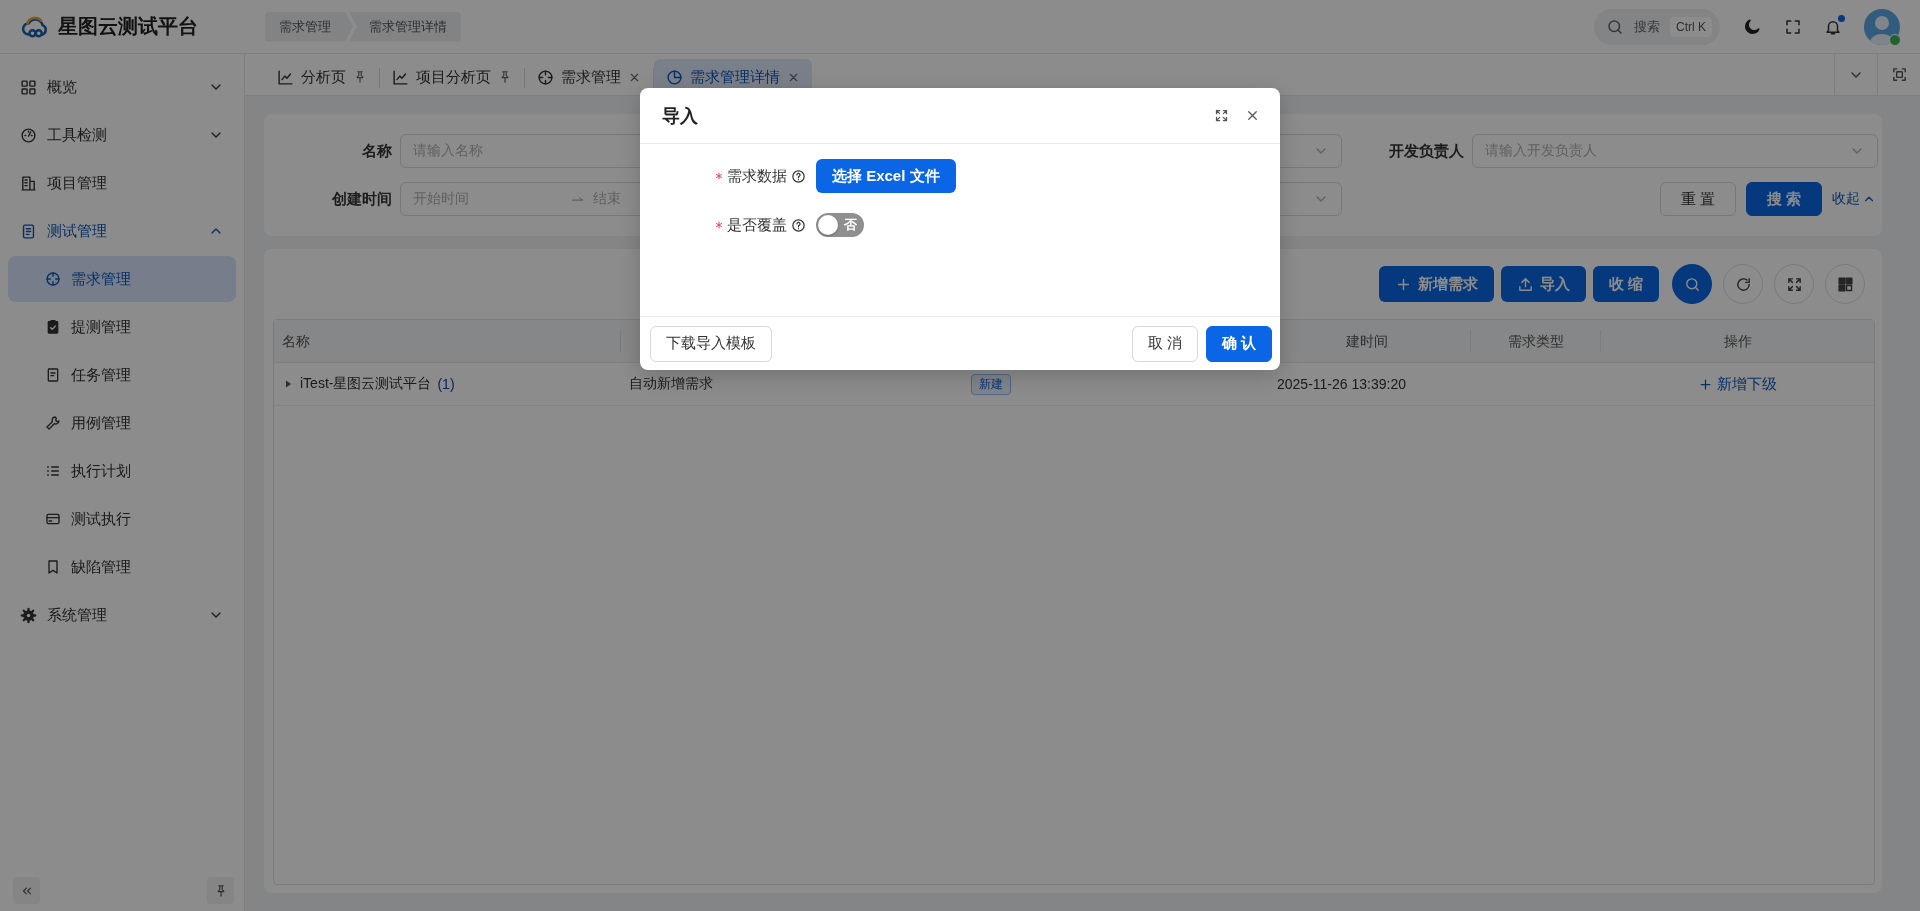 This screenshot has height=911, width=1920. What do you see at coordinates (757, 225) in the screenshot?
I see `field-label: 是否覆盖` at bounding box center [757, 225].